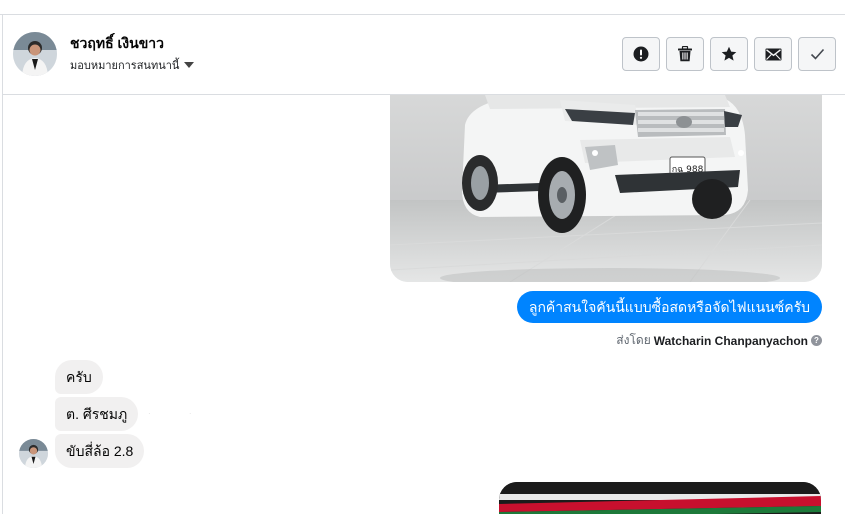 This screenshot has height=514, width=845. I want to click on alert-circle-icon, so click(641, 54).